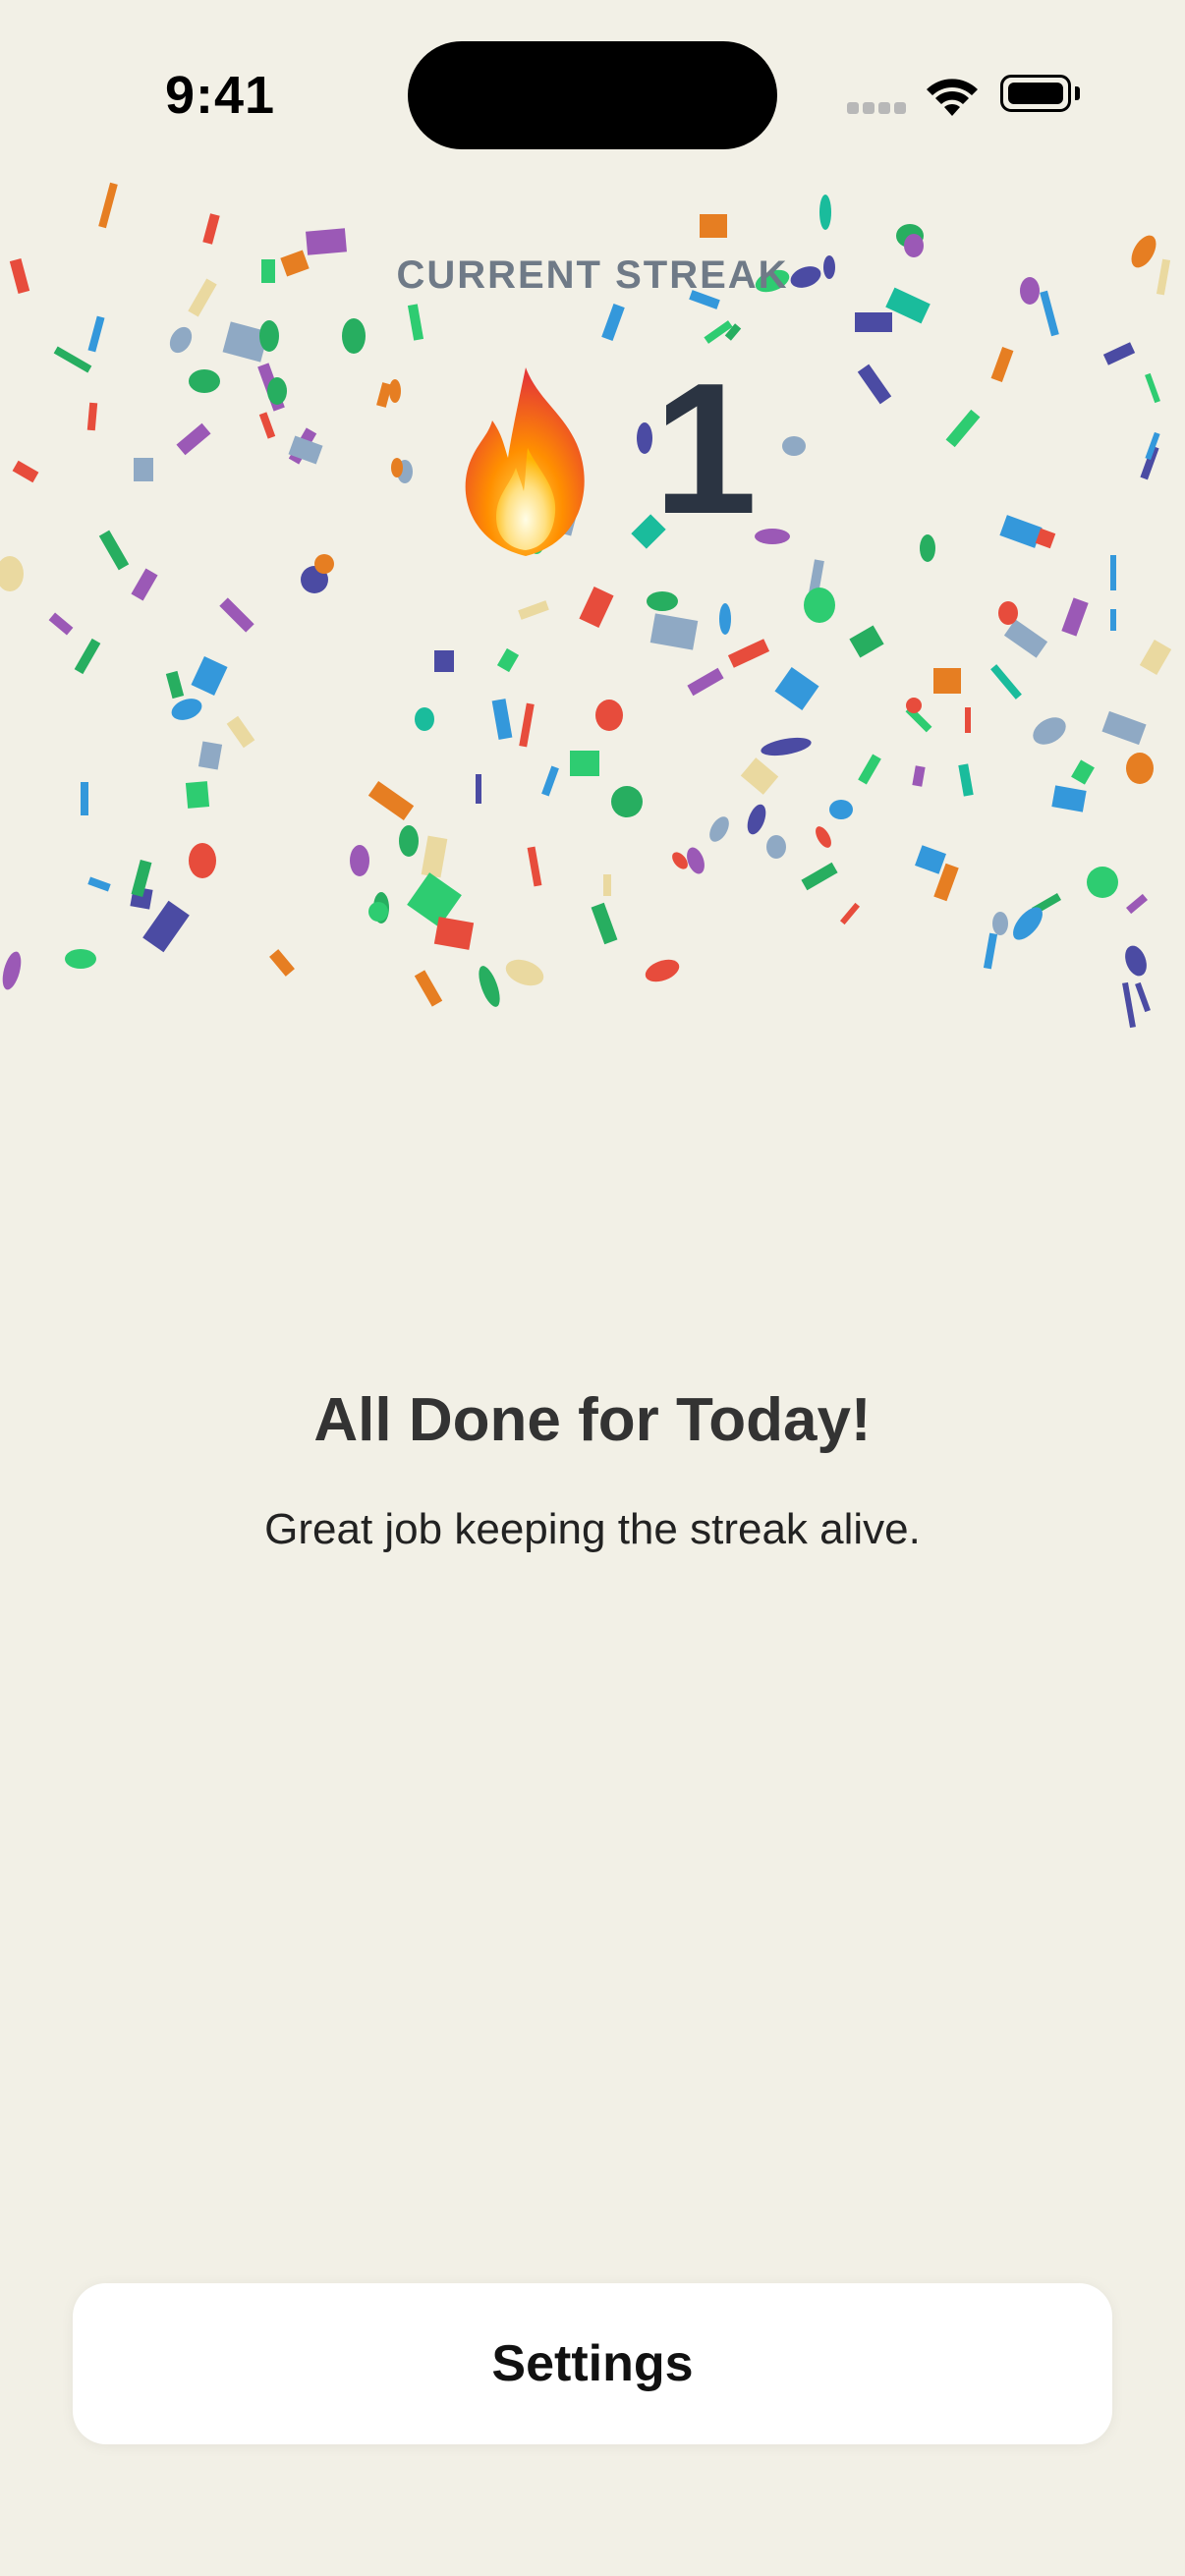  What do you see at coordinates (592, 1529) in the screenshot?
I see `completion-subtitle: Great job keeping the streak alive.` at bounding box center [592, 1529].